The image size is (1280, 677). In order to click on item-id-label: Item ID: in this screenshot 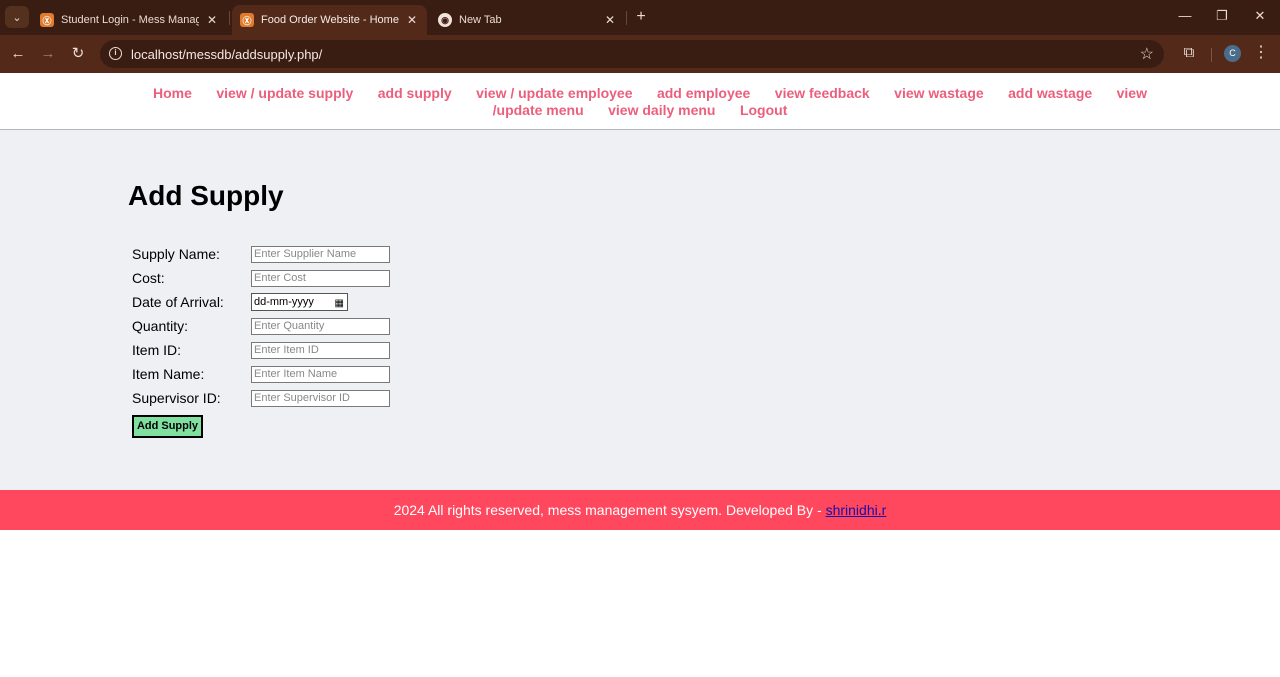, I will do `click(157, 350)`.